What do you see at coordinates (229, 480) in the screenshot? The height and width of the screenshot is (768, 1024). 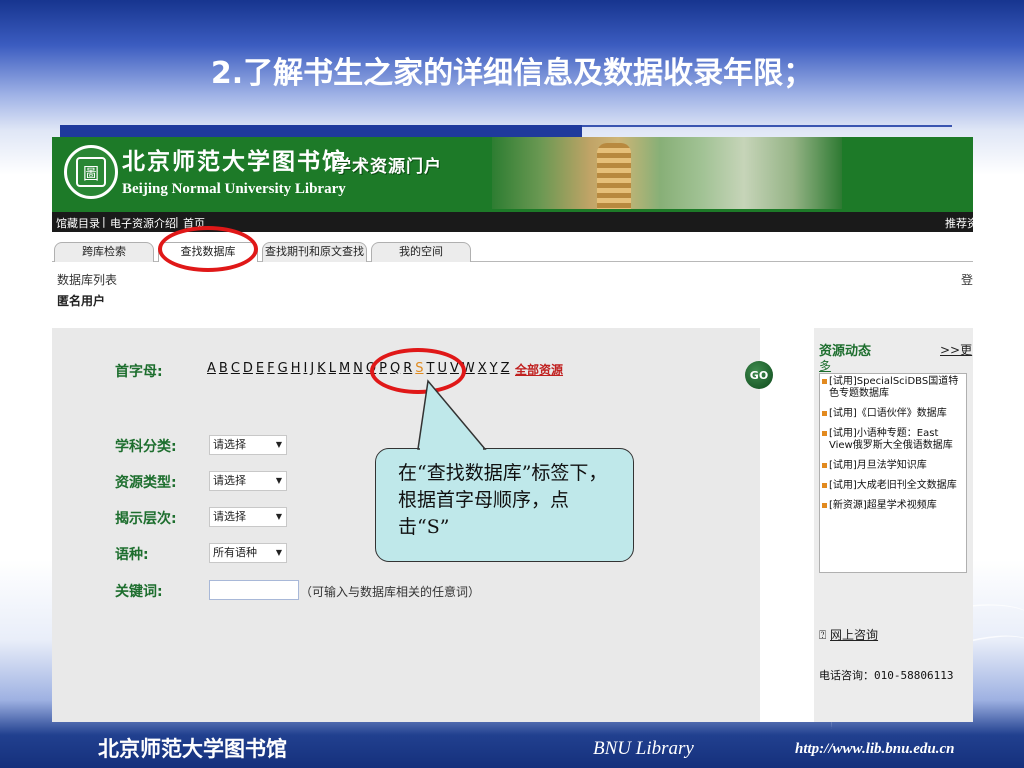 I see `type-select-value: 请选择` at bounding box center [229, 480].